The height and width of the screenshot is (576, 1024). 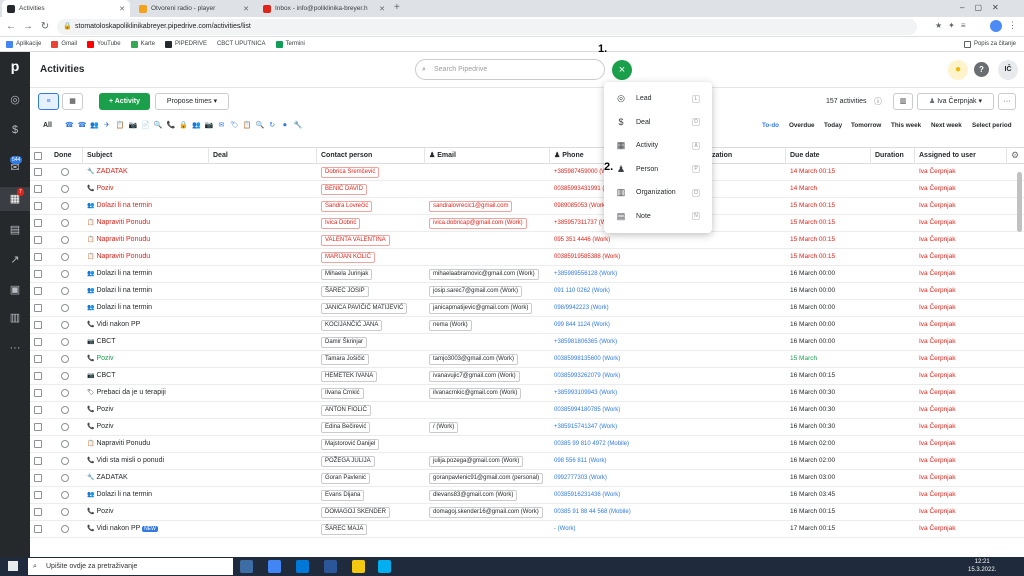 I want to click on contact-chip: Damir Škrinjar, so click(x=344, y=342).